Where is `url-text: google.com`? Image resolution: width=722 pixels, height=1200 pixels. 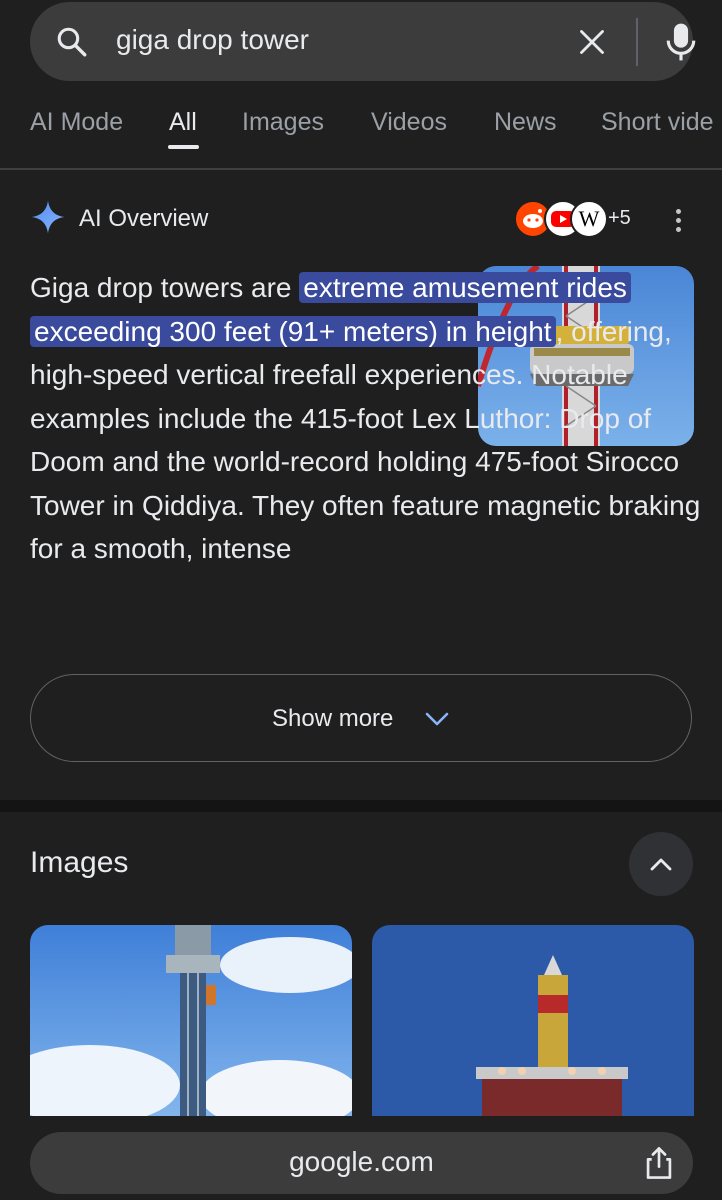
url-text: google.com is located at coordinates (361, 1161).